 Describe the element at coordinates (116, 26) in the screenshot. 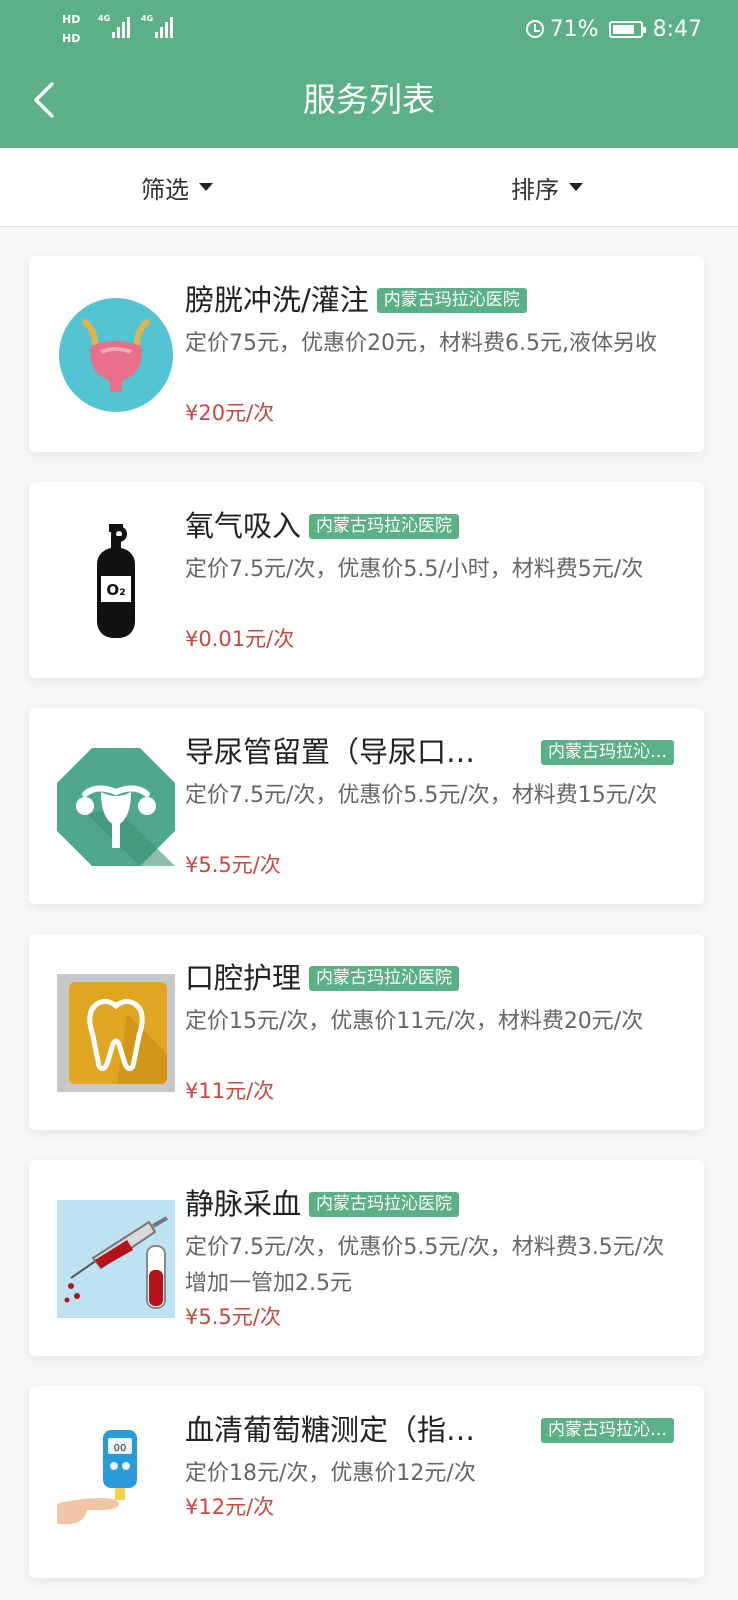

I see `signal-icon: 4G` at that location.